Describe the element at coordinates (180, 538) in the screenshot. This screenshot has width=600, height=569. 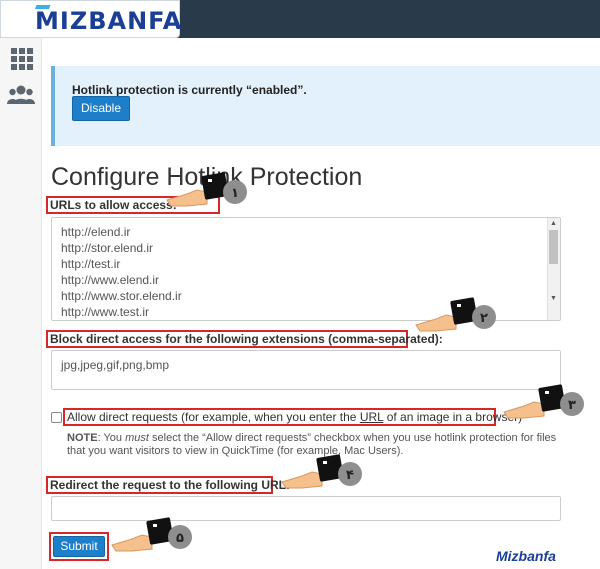
I see `step-number-5: ۵` at that location.